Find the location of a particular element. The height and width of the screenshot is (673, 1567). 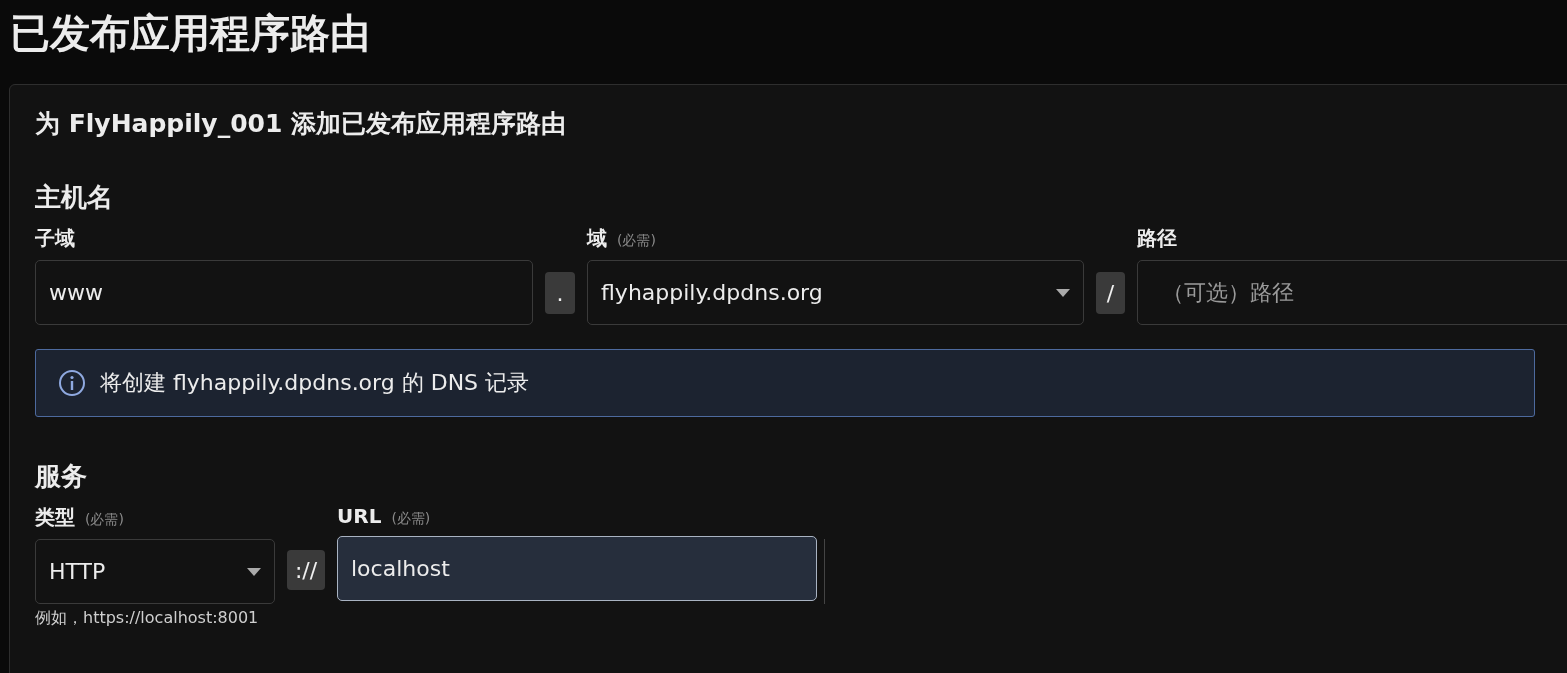

section-heading: 主机名 is located at coordinates (74, 197).